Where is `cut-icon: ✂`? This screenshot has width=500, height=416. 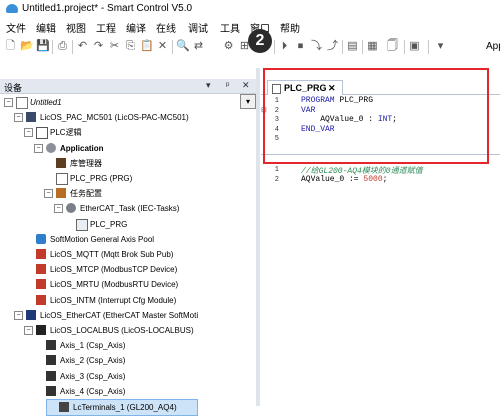 cut-icon: ✂ is located at coordinates (114, 46).